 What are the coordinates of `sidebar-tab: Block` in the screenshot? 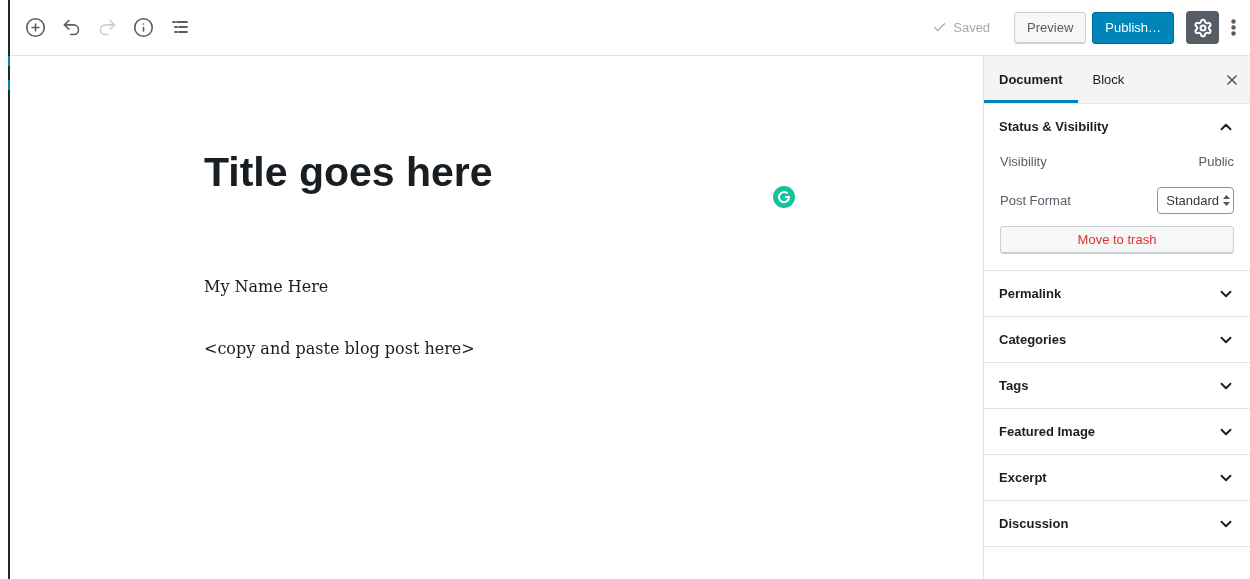 It's located at (1108, 79).